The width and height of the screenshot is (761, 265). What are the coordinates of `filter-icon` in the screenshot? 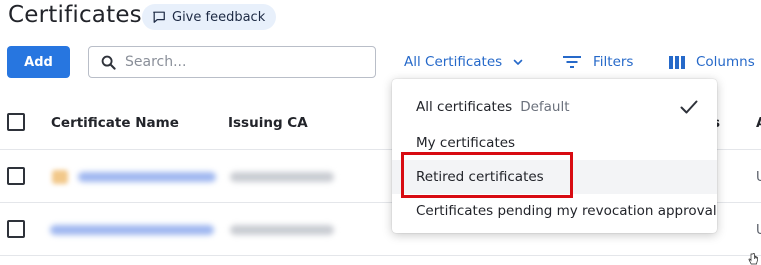 It's located at (572, 62).